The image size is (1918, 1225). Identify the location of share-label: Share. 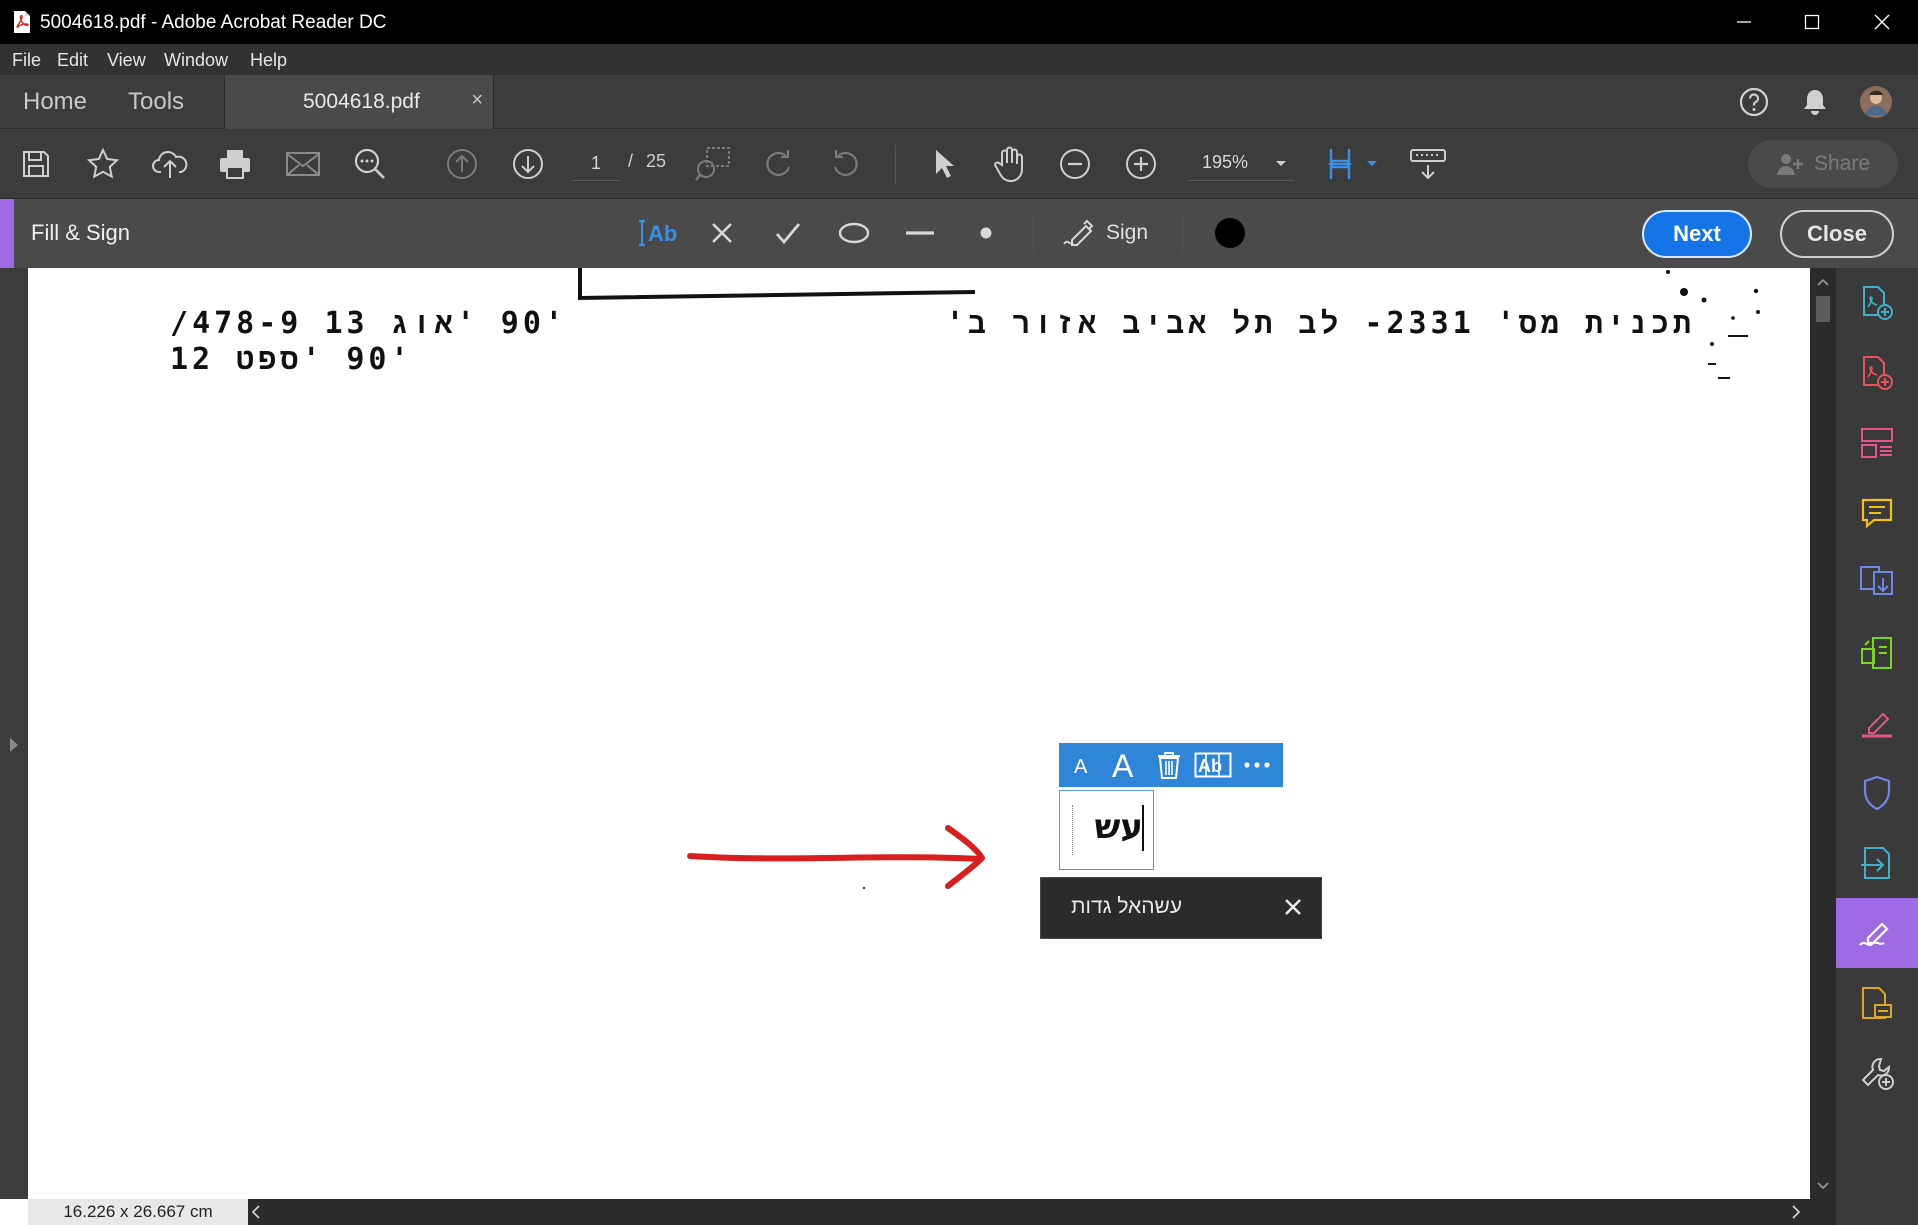
(1842, 163).